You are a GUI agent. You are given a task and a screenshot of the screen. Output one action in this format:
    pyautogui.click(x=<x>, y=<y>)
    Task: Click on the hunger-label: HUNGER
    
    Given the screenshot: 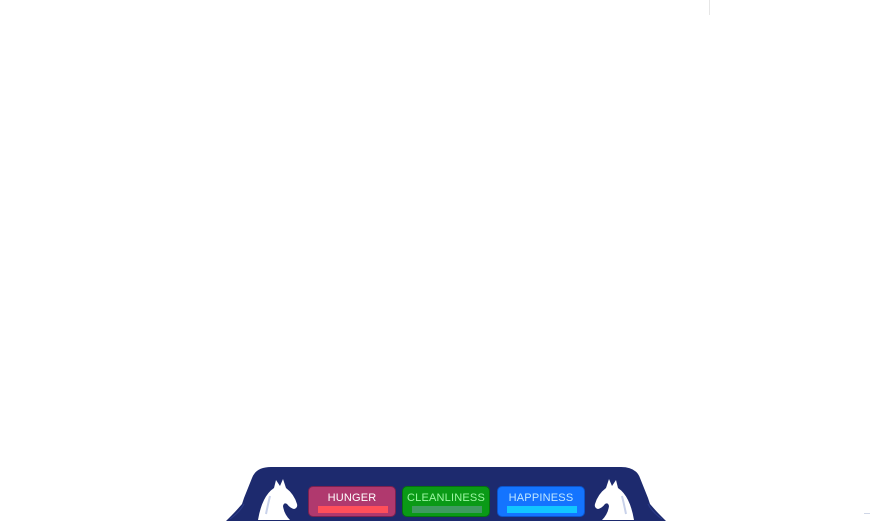 What is the action you would take?
    pyautogui.click(x=352, y=498)
    